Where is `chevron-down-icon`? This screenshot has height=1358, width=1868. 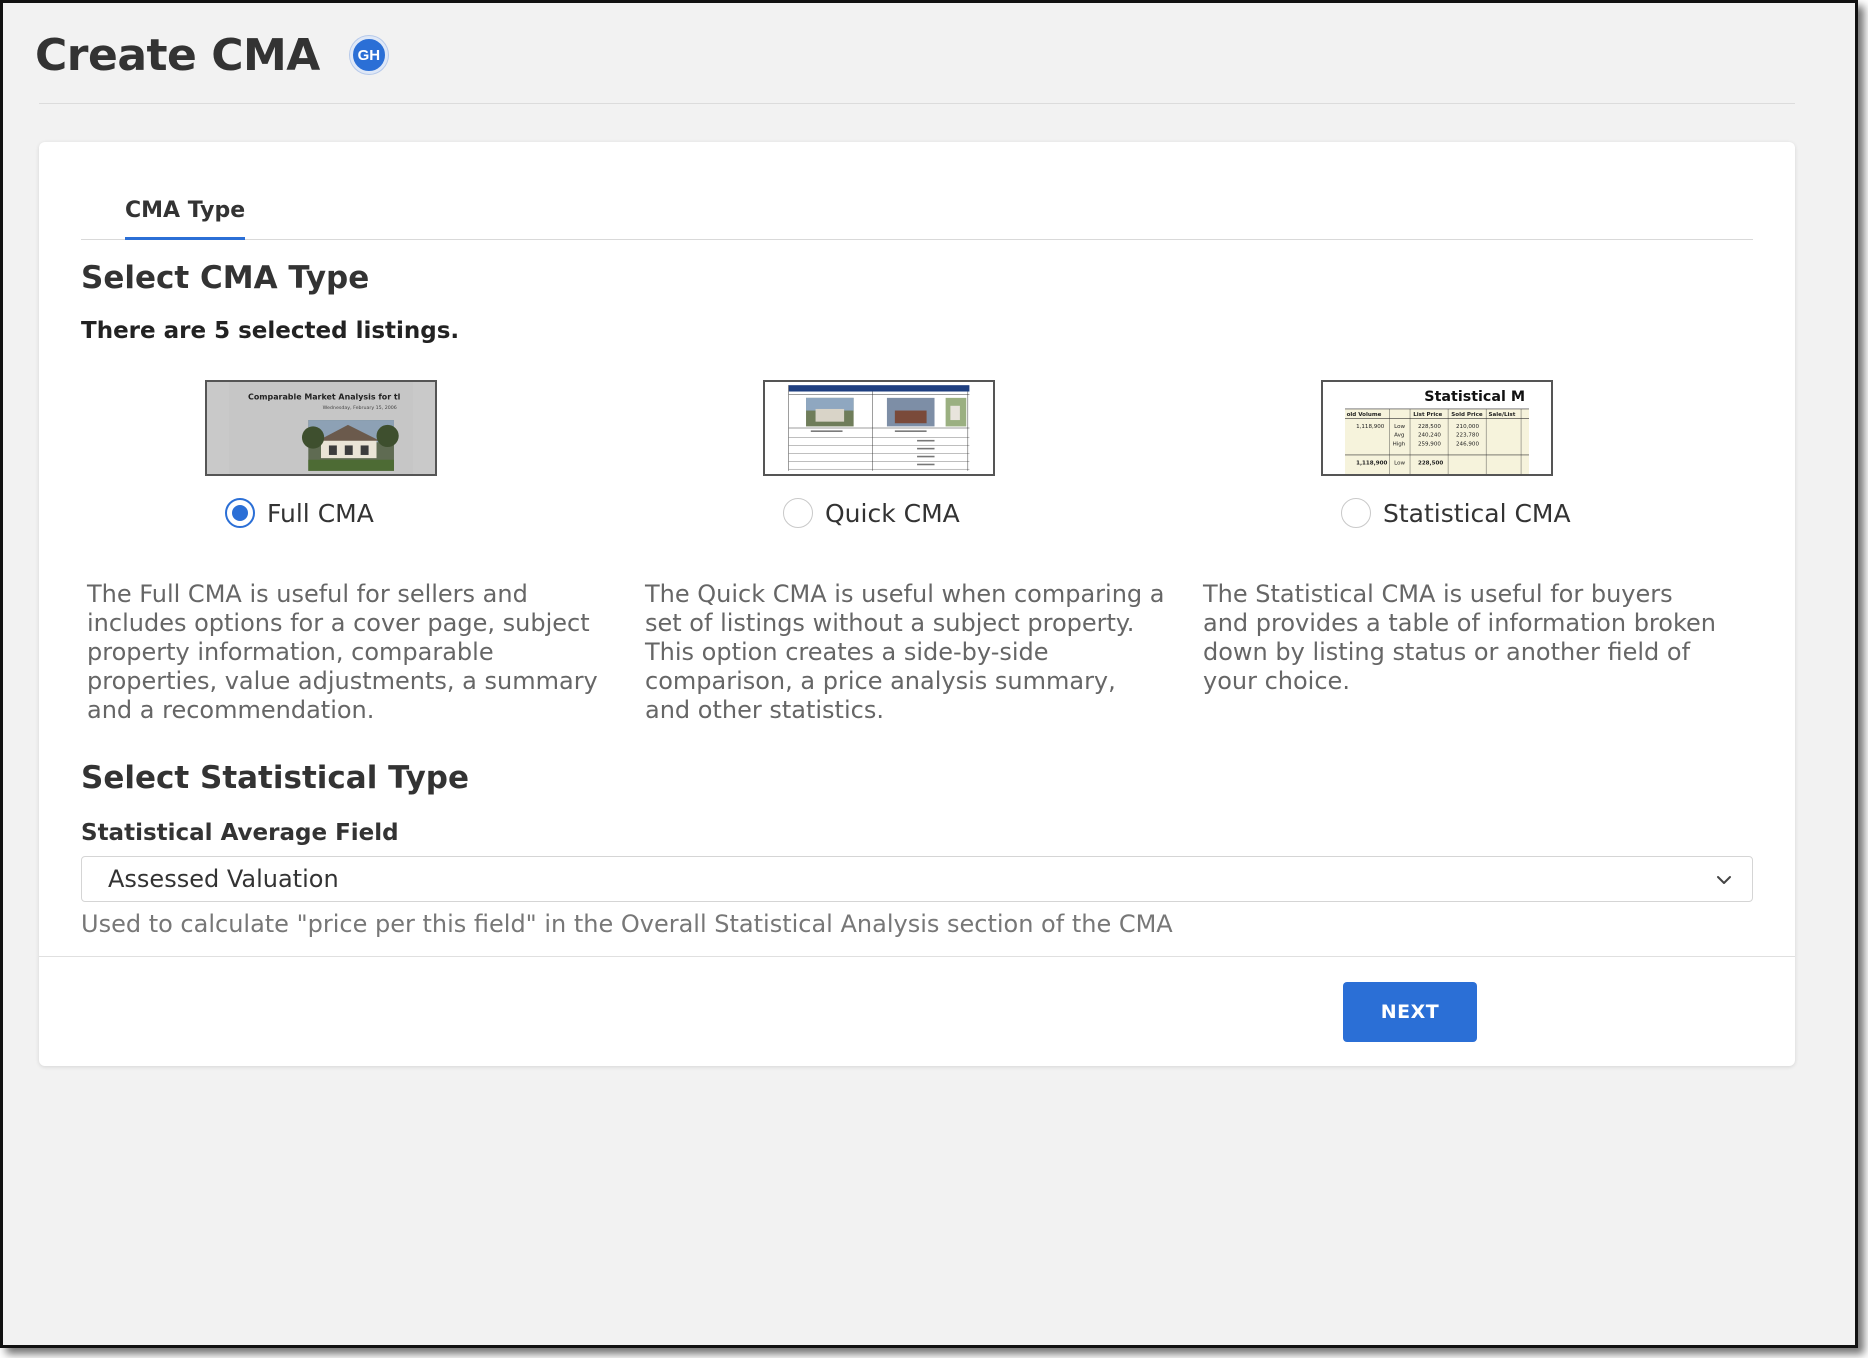
chevron-down-icon is located at coordinates (1724, 880).